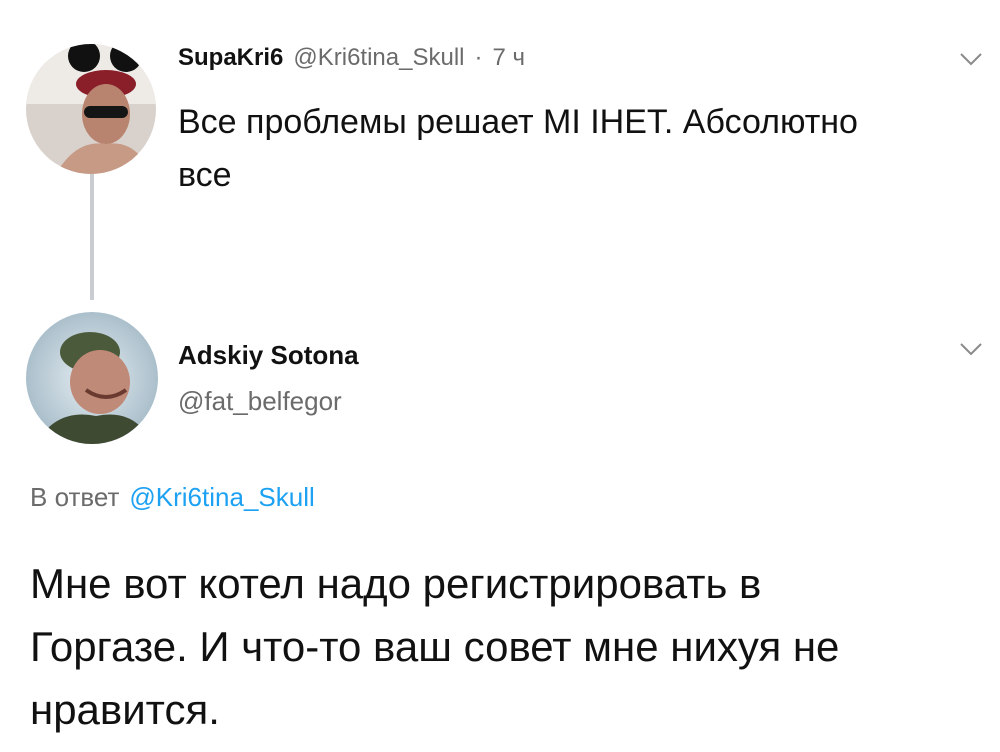 This screenshot has height=752, width=1000. Describe the element at coordinates (230, 58) in the screenshot. I see `display-name: SupaKri6` at that location.